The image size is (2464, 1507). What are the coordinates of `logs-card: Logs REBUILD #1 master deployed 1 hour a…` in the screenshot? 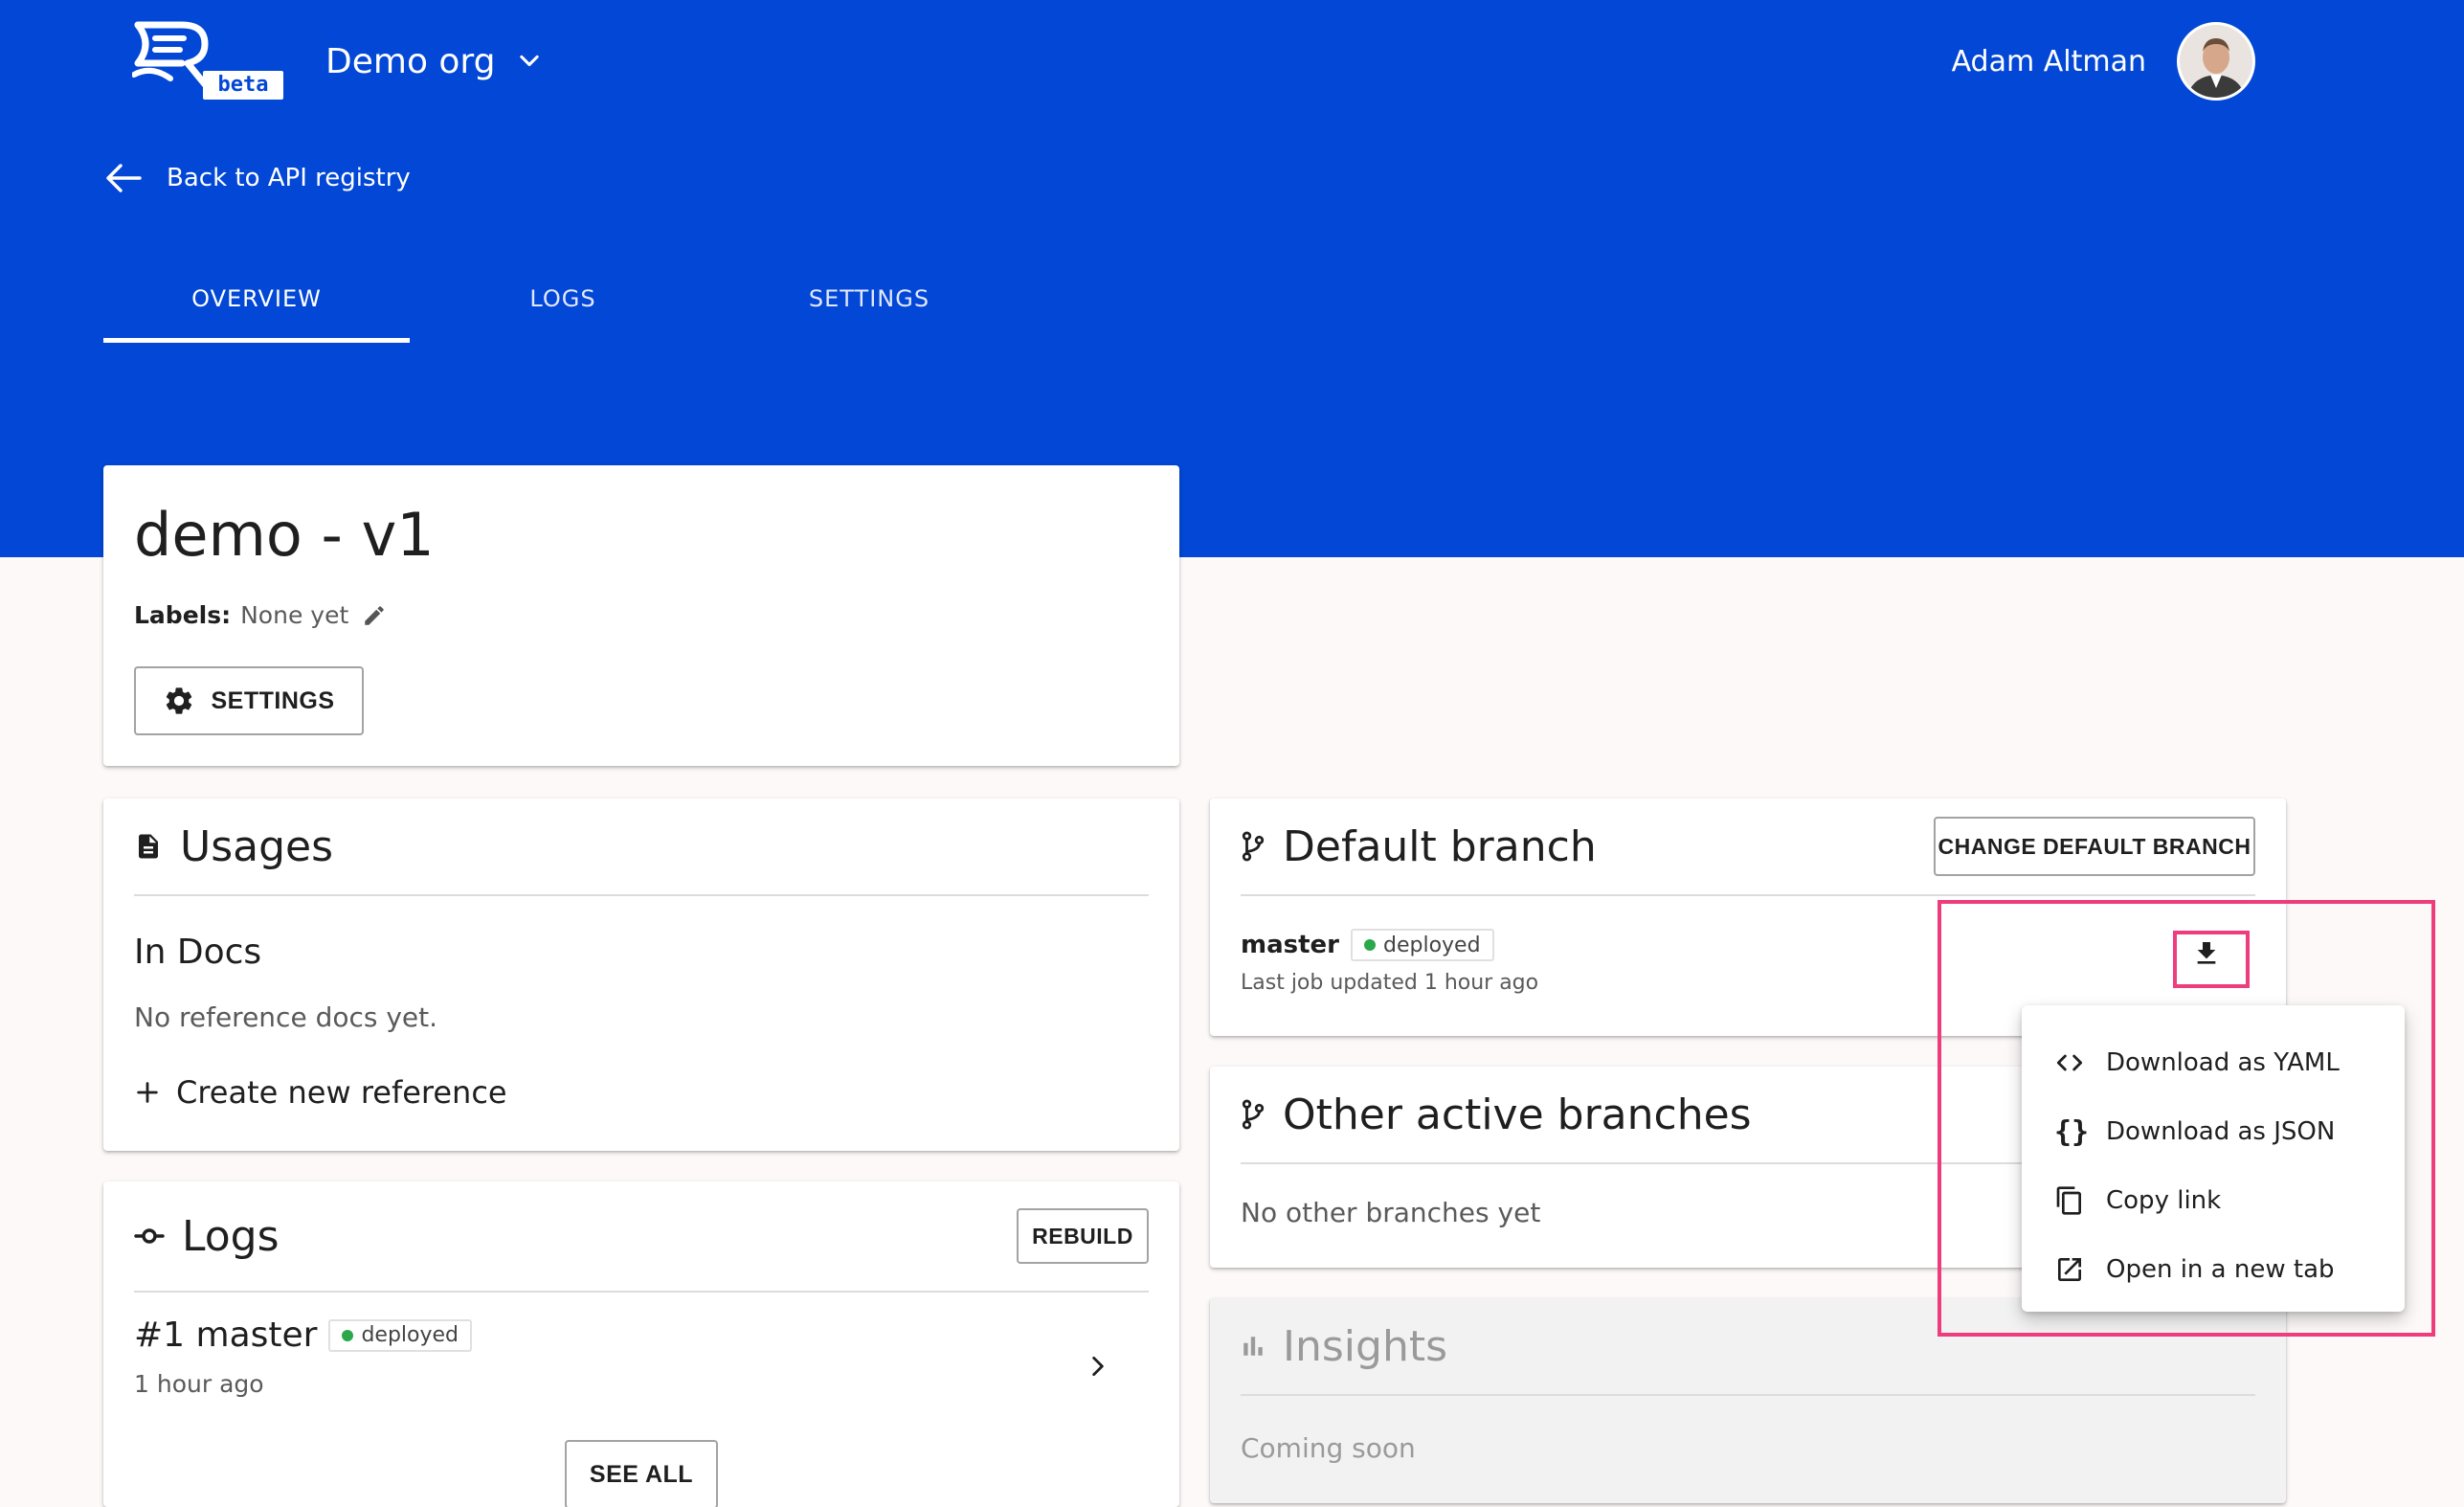 It's located at (641, 1344).